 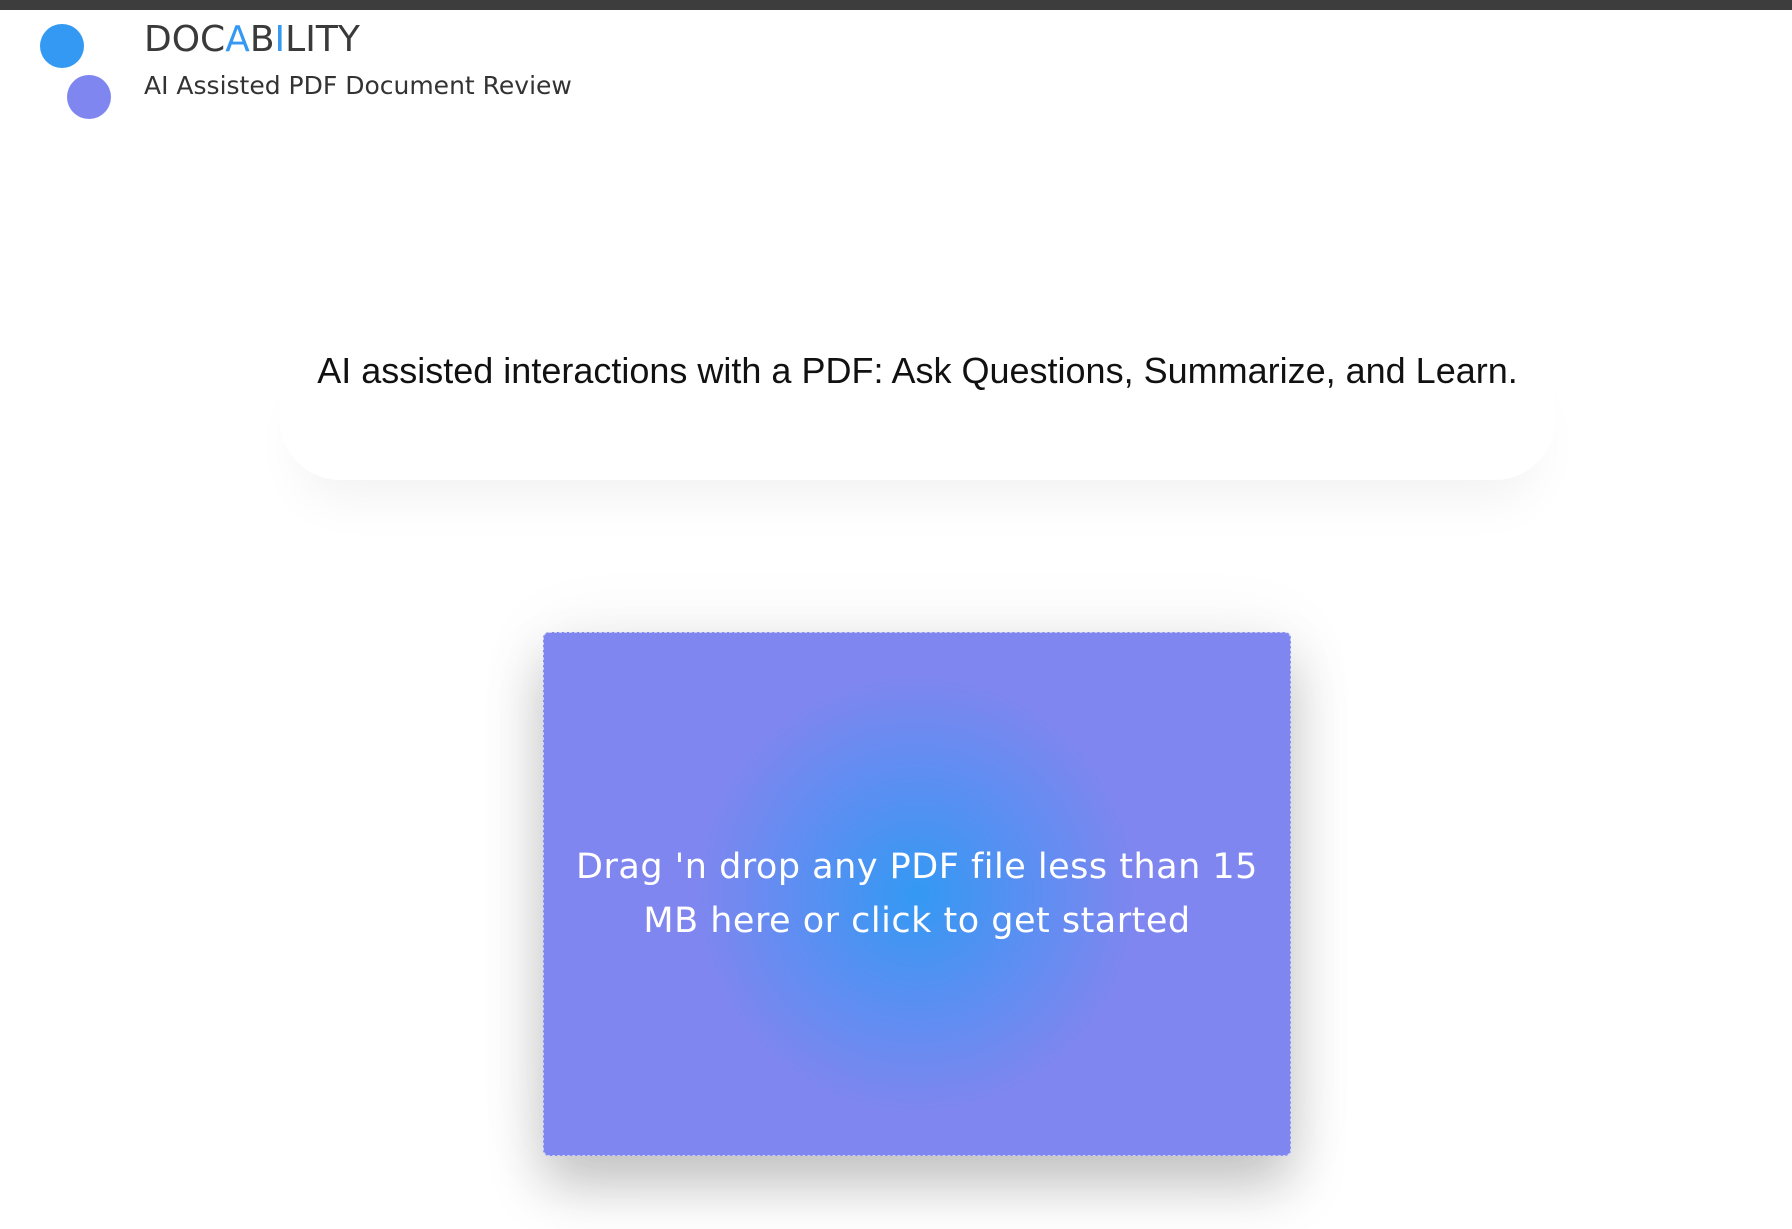 What do you see at coordinates (185, 39) in the screenshot?
I see `brand-part-1: DOC` at bounding box center [185, 39].